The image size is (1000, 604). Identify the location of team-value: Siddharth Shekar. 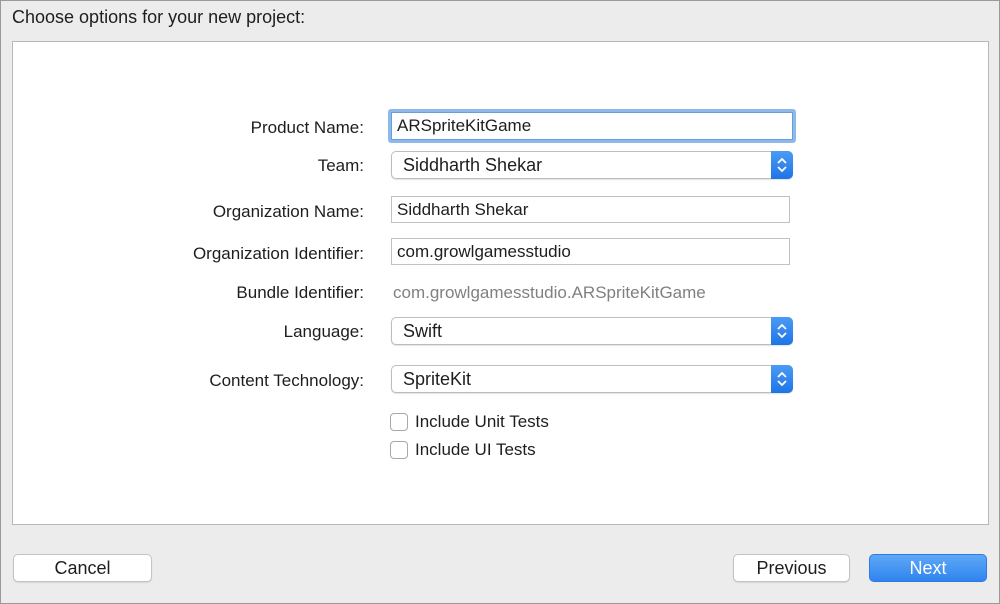
(473, 165).